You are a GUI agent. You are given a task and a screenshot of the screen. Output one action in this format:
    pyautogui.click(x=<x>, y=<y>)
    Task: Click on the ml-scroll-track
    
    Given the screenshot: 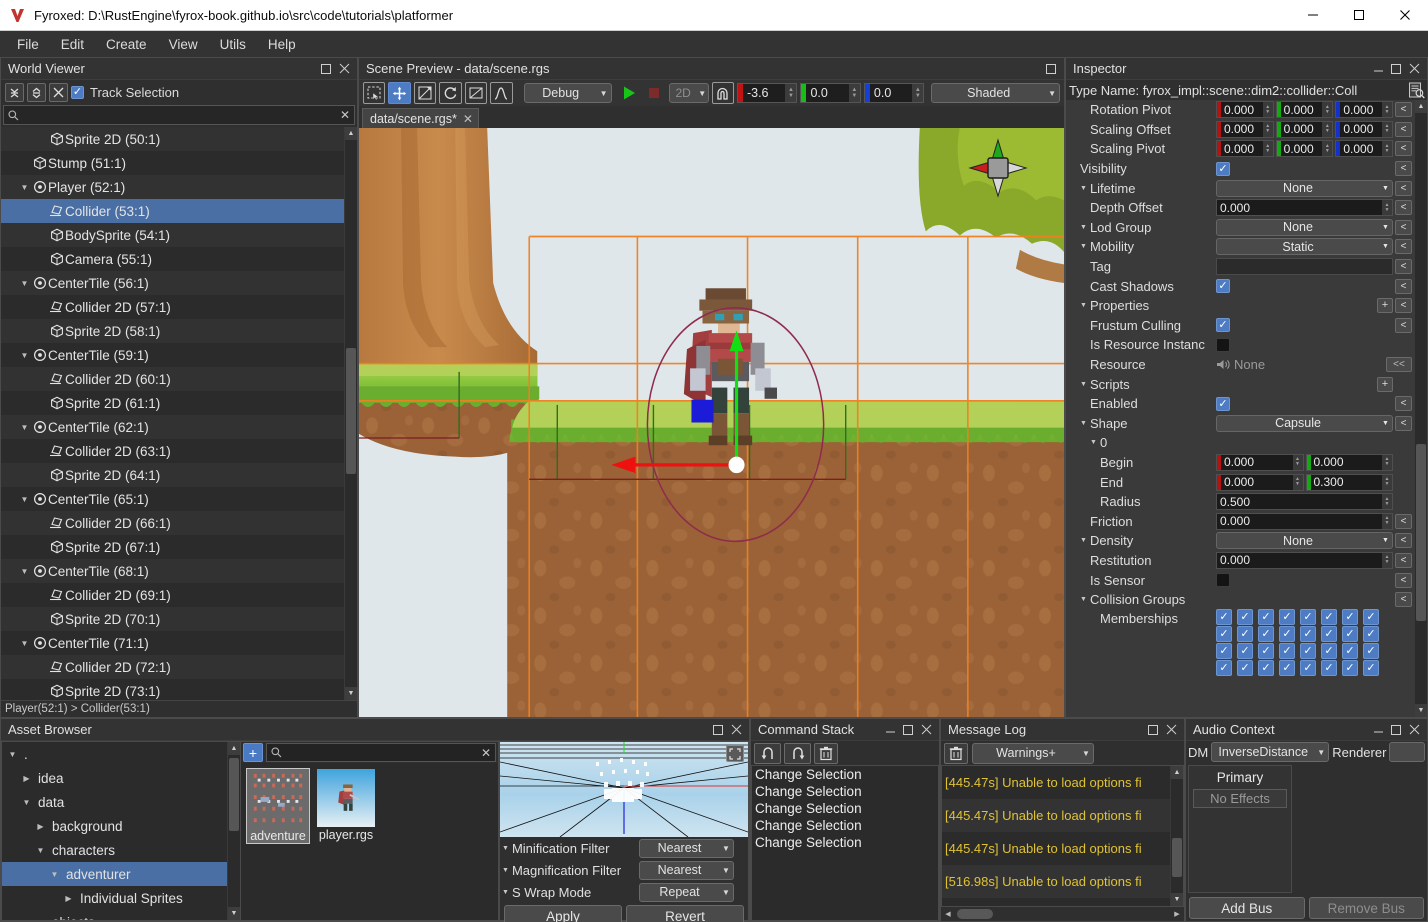 What is the action you would take?
    pyautogui.click(x=1177, y=836)
    